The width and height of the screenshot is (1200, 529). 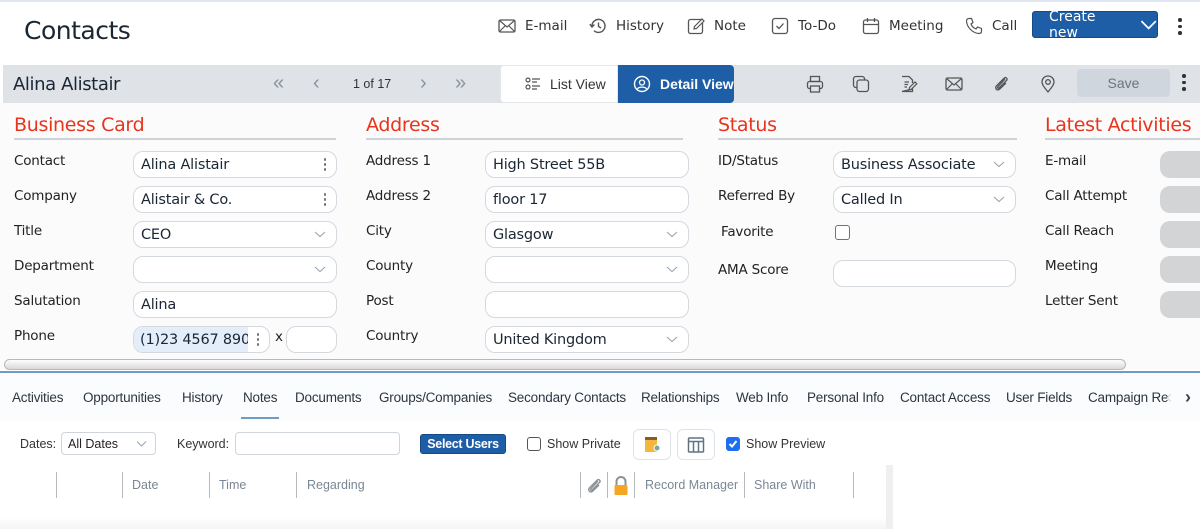 I want to click on meeting-action: Meeting, so click(x=902, y=26).